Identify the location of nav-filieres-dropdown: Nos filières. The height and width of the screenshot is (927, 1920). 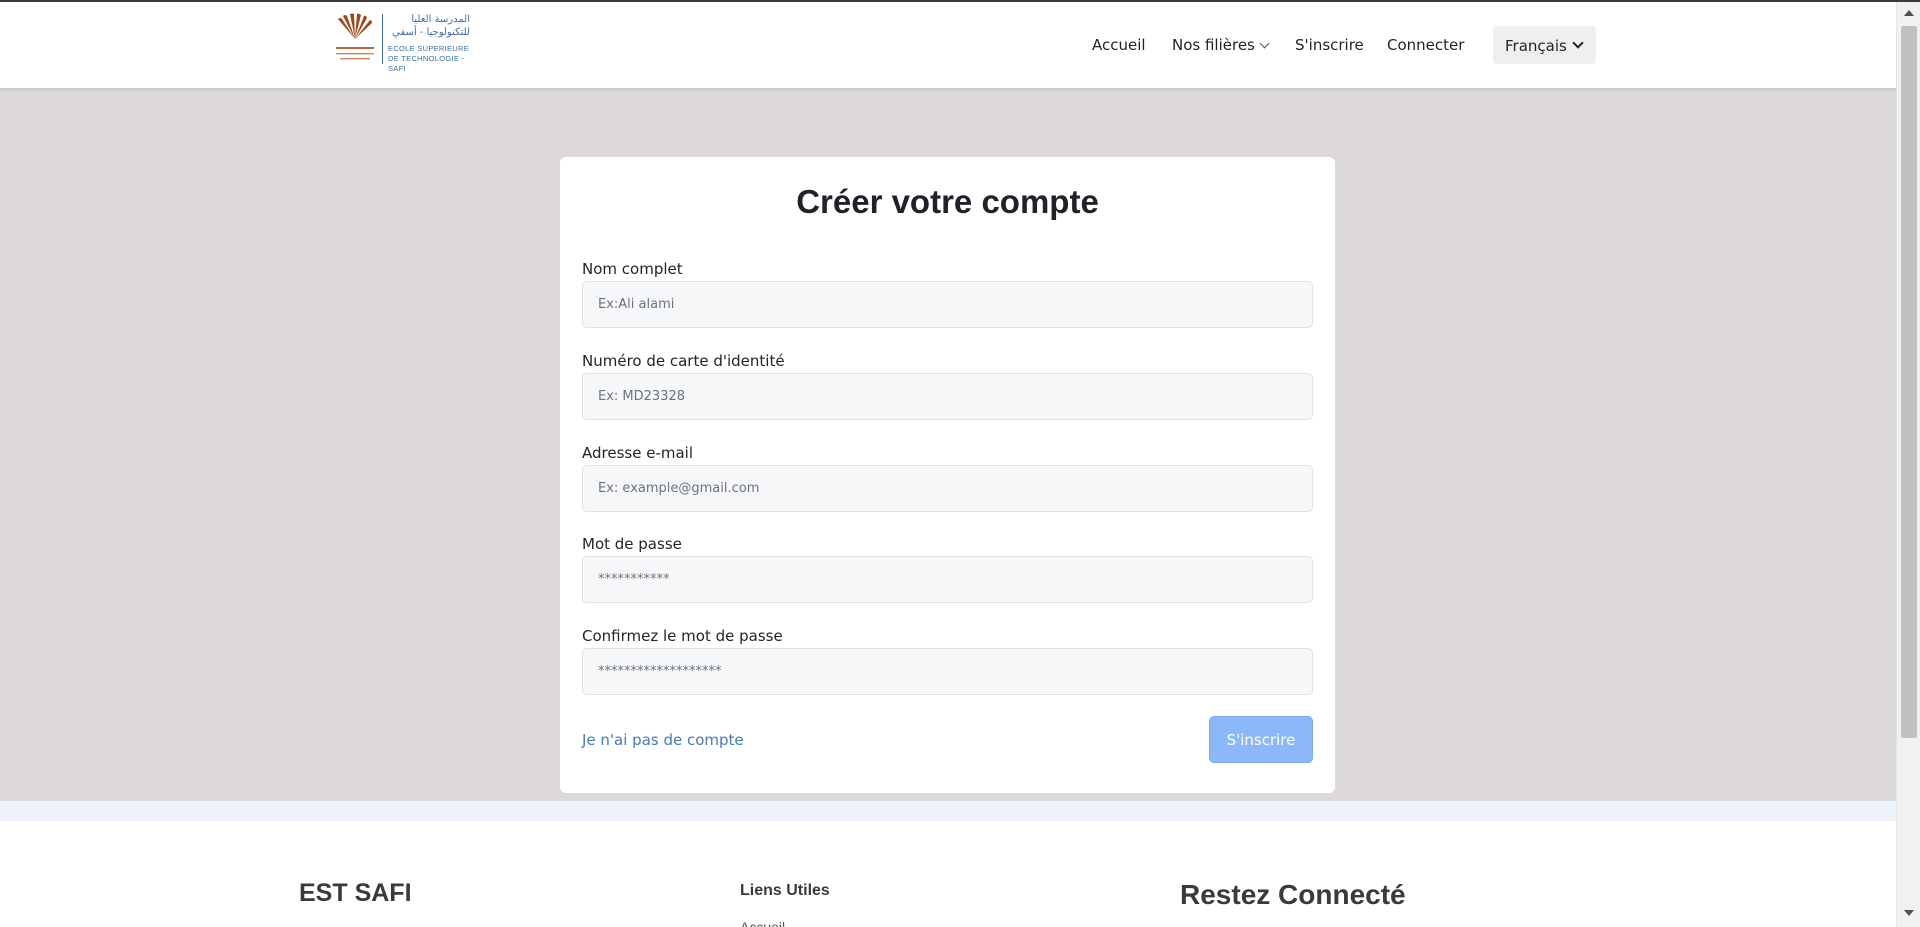
(1221, 45).